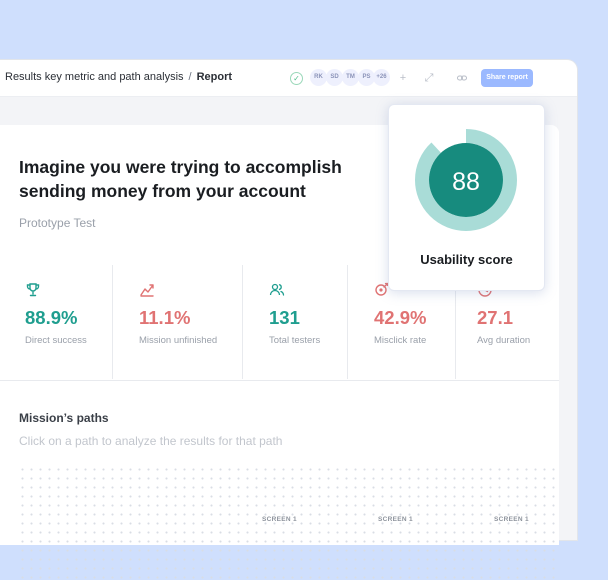 This screenshot has height=580, width=608. I want to click on breadcrumb-current: Report, so click(214, 77).